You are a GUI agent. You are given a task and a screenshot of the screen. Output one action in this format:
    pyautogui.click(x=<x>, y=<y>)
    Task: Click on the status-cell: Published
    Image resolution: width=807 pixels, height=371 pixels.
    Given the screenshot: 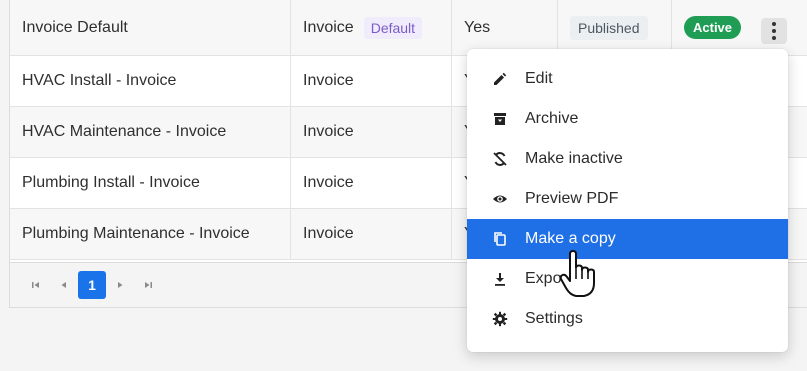 What is the action you would take?
    pyautogui.click(x=615, y=27)
    